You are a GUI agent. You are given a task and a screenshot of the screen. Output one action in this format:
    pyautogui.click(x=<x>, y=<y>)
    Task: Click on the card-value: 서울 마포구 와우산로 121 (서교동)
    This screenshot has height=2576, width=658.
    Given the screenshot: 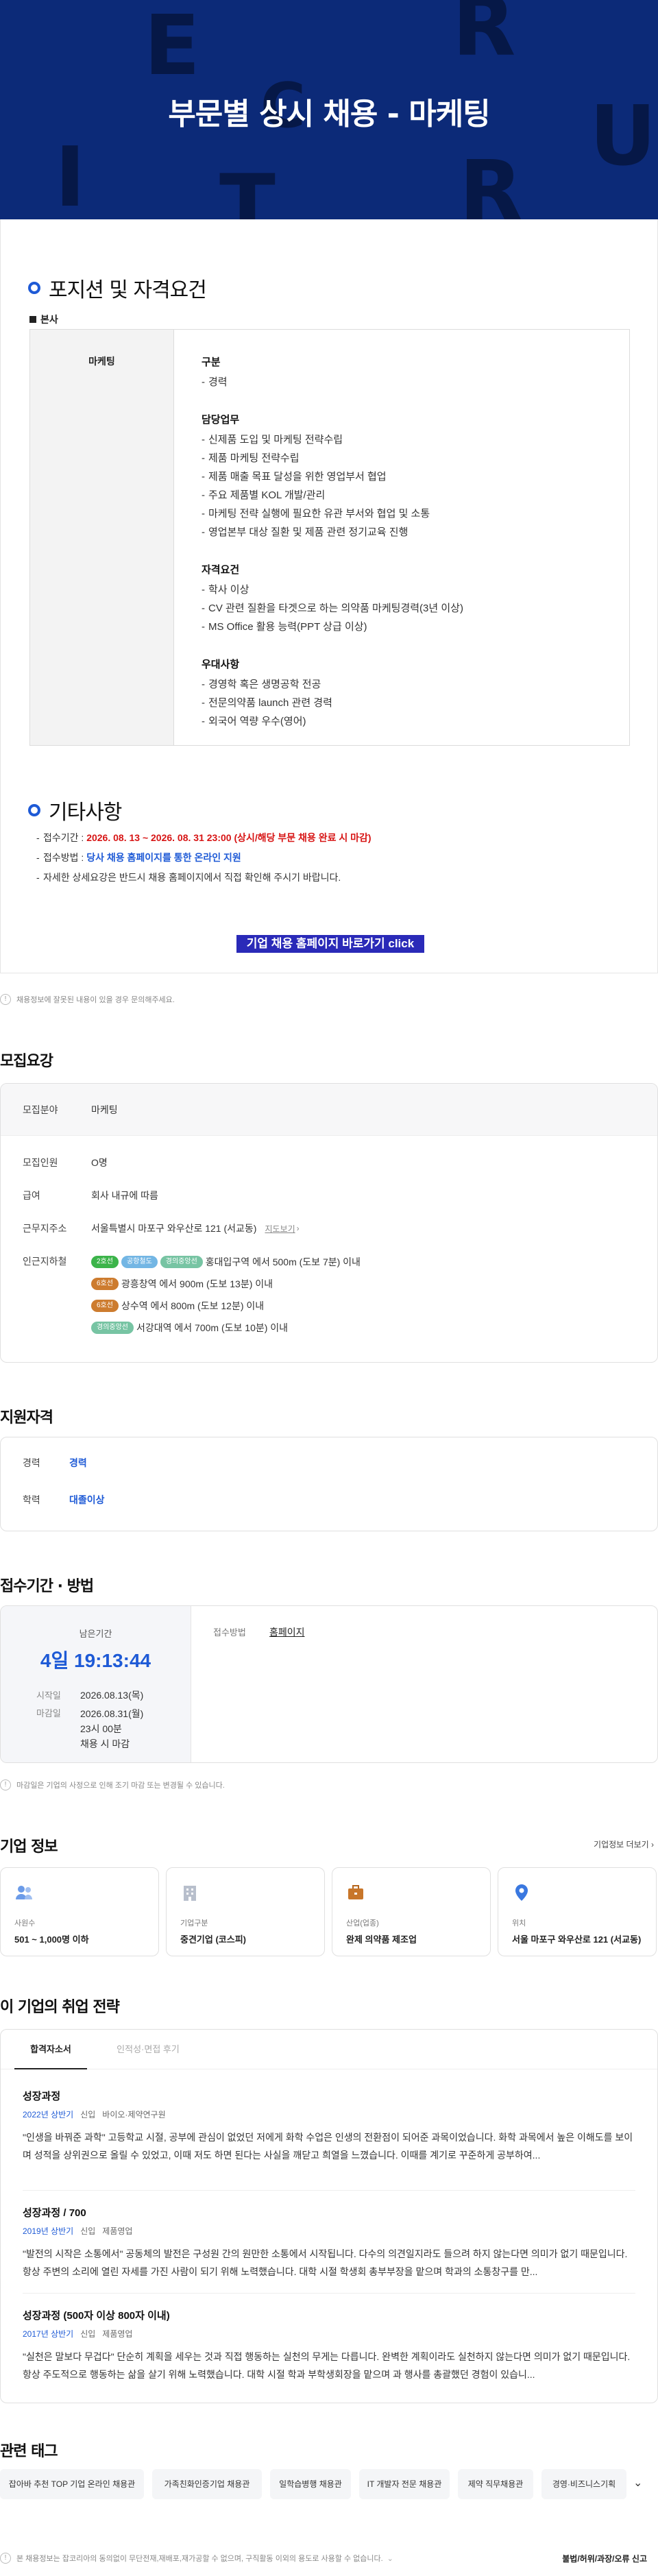 What is the action you would take?
    pyautogui.click(x=577, y=1939)
    